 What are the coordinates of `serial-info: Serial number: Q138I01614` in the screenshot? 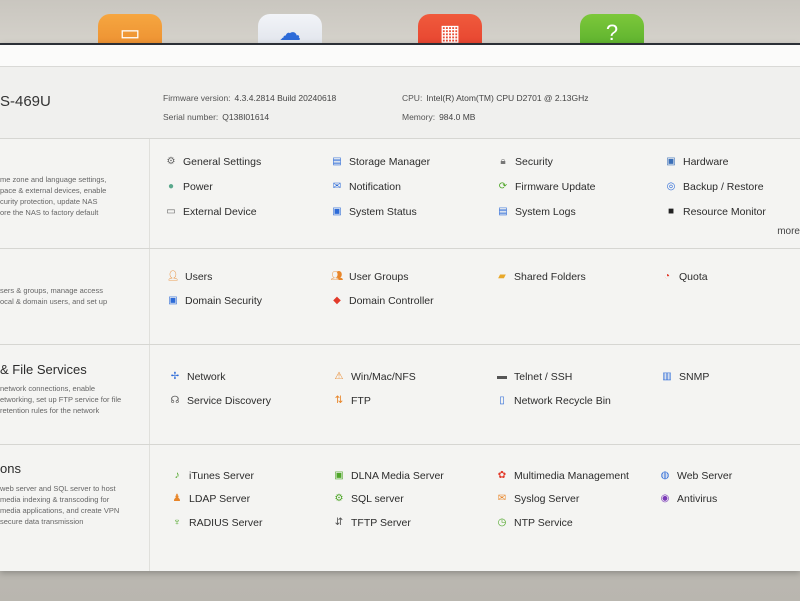 It's located at (216, 117).